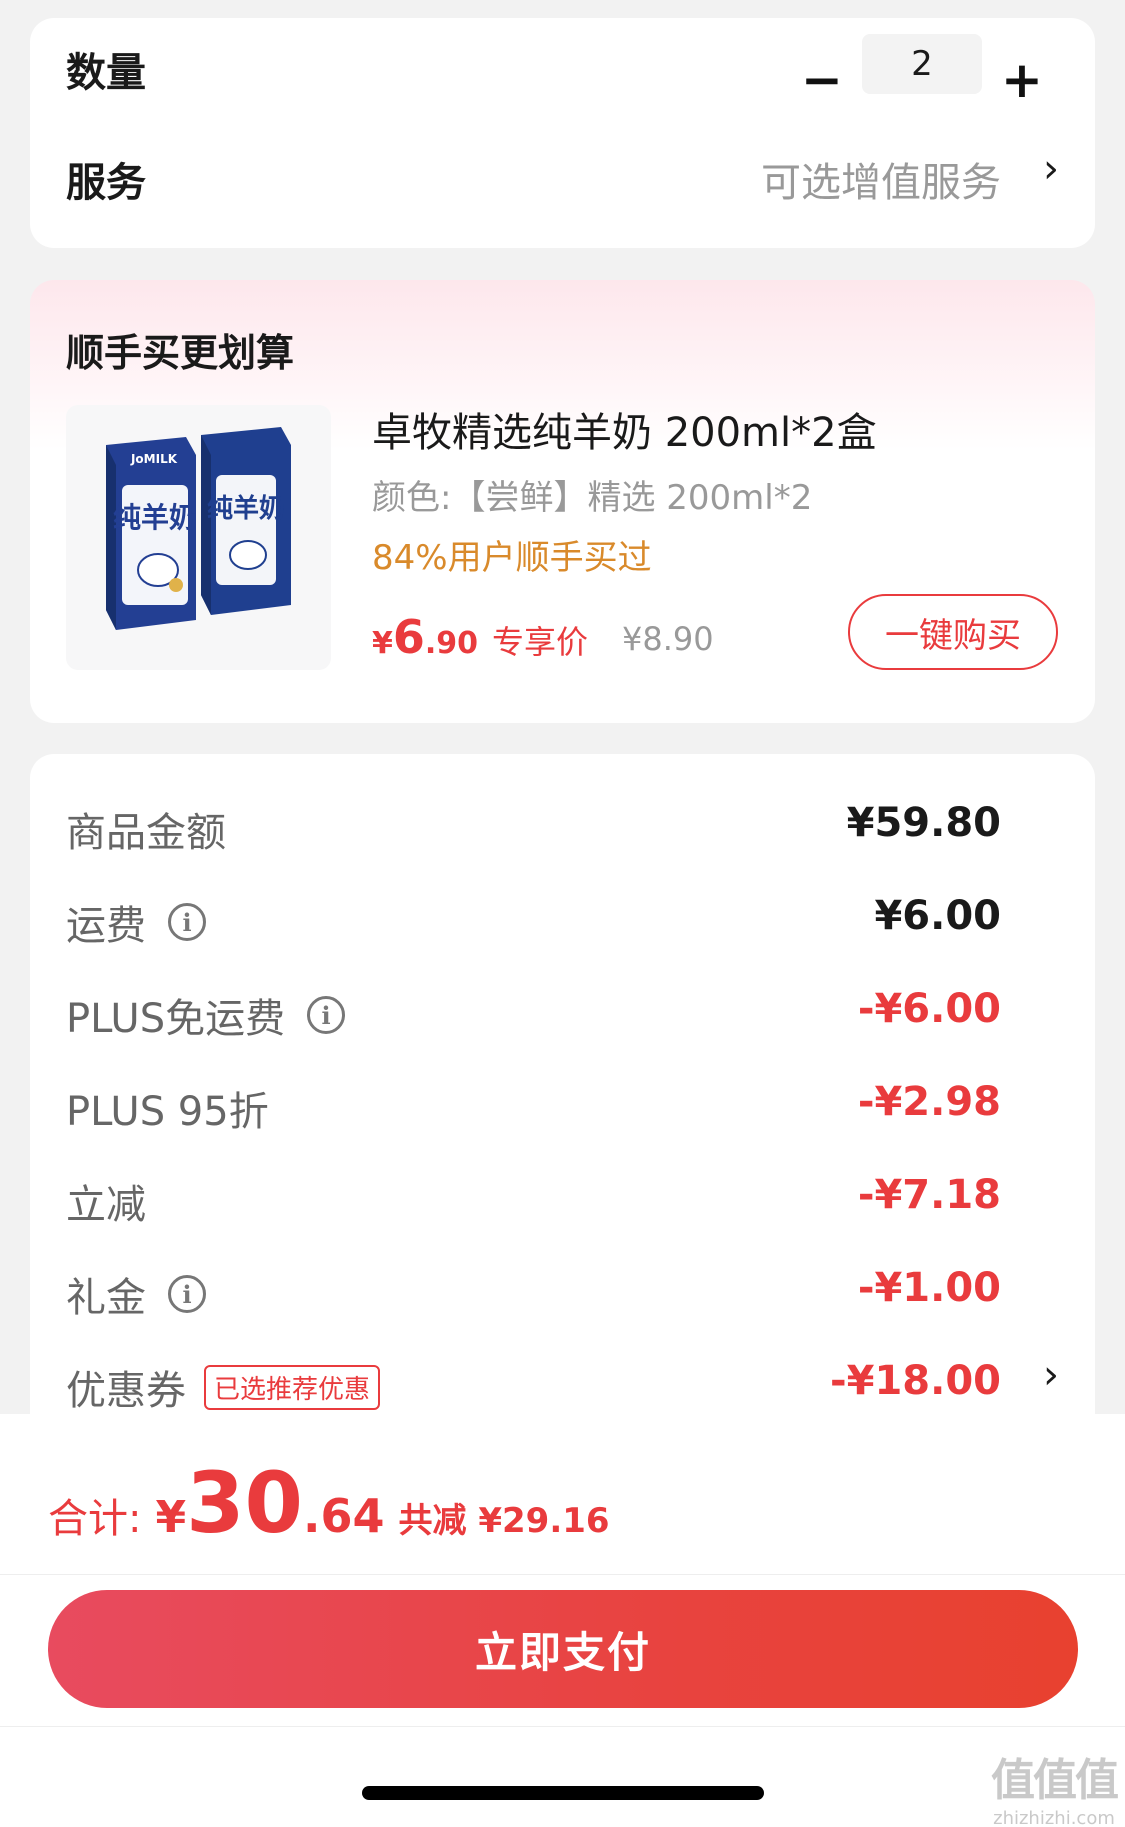  Describe the element at coordinates (668, 639) in the screenshot. I see `original-price: ¥8.90` at that location.